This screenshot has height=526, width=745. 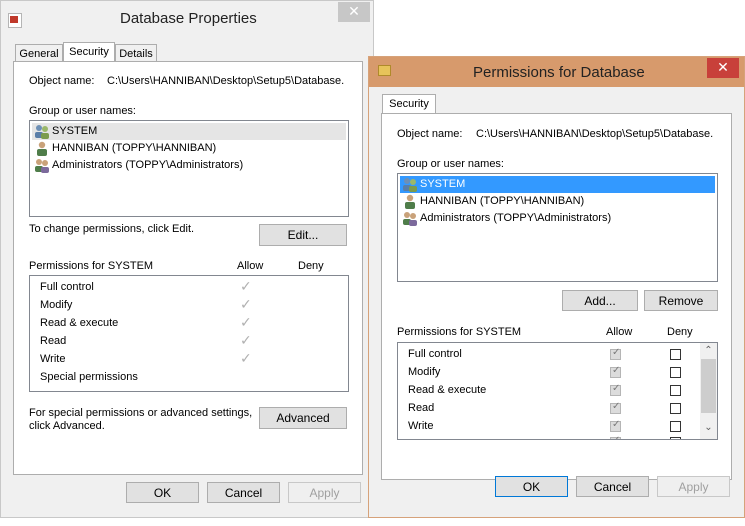 I want to click on title-bar: Permissions for Database ✕, so click(x=556, y=72).